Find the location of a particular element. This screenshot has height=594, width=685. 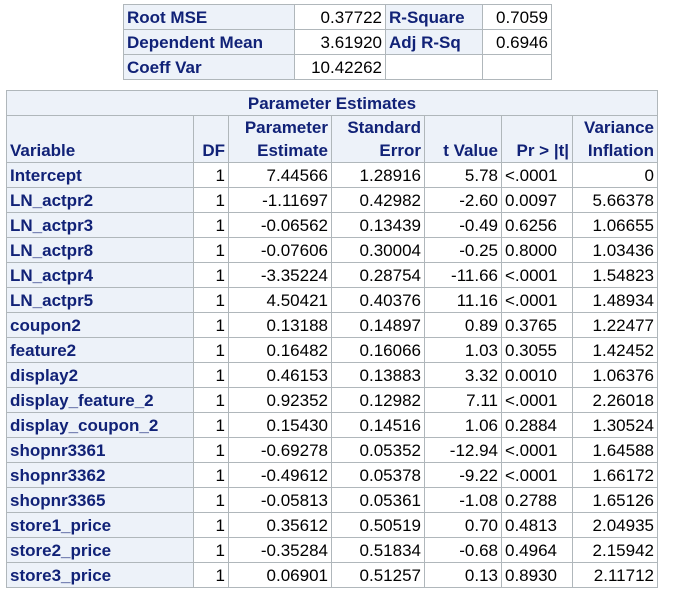

stderr-cell: 0.05361 is located at coordinates (378, 500).